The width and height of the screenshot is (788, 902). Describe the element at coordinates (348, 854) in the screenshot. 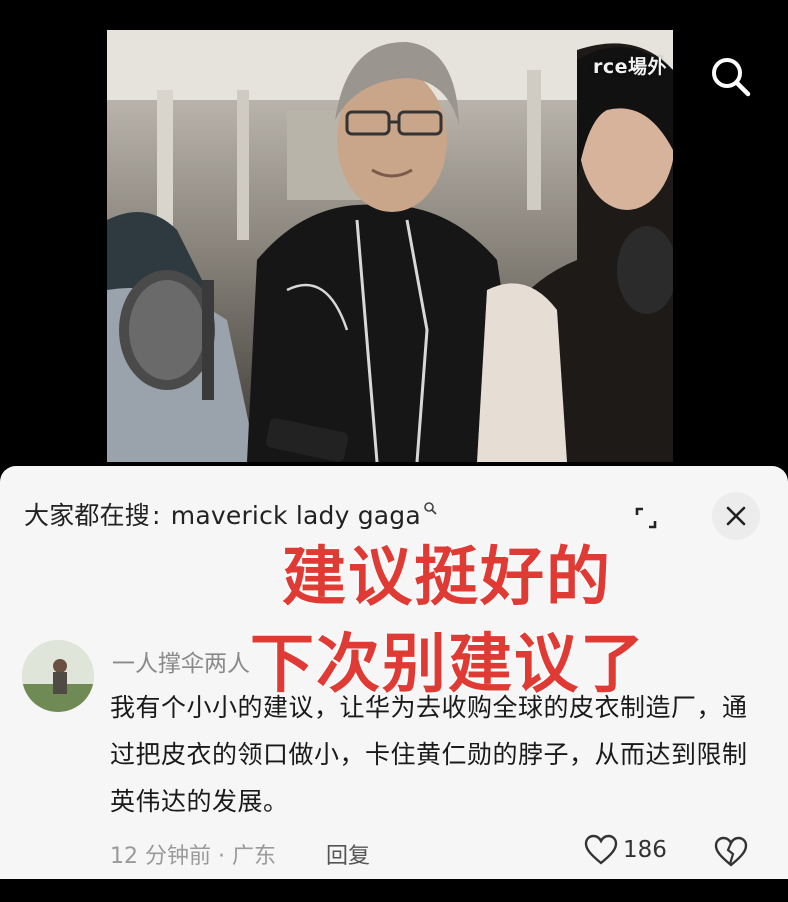

I see `reply-button: 回复` at that location.